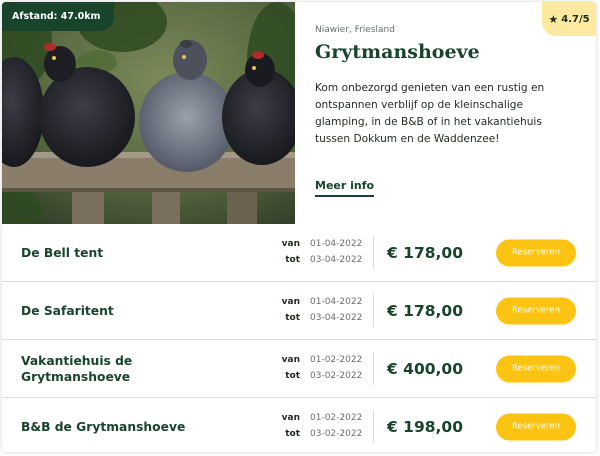  Describe the element at coordinates (58, 16) in the screenshot. I see `distance-badge: Afstand: 47.0km` at that location.